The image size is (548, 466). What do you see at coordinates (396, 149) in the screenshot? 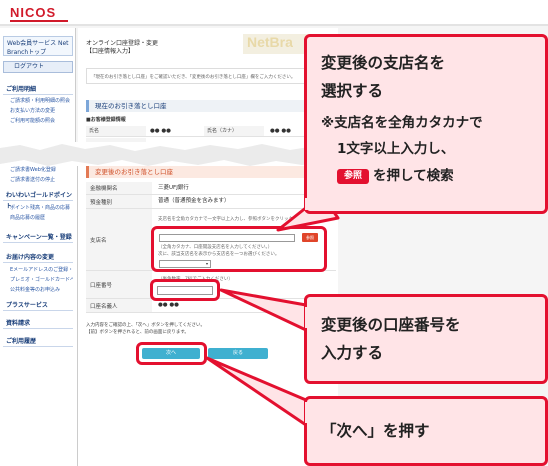
I see `callout-branch-note2: 1文字以上入力し、` at bounding box center [396, 149].